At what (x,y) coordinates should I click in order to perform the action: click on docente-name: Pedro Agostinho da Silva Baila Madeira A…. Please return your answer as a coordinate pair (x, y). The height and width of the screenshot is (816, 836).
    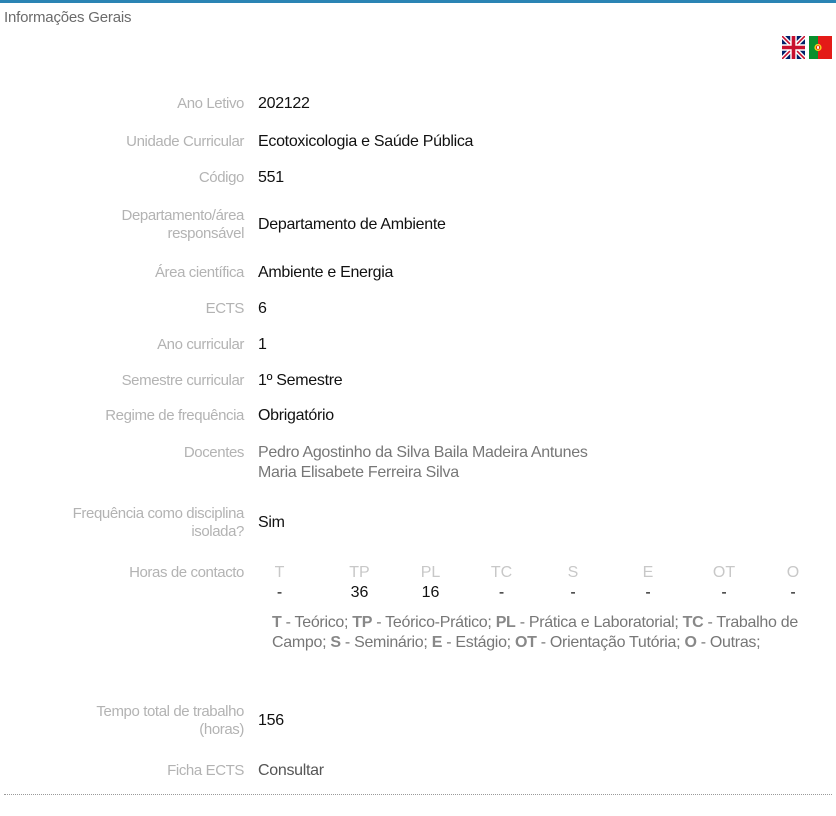
    Looking at the image, I should click on (423, 452).